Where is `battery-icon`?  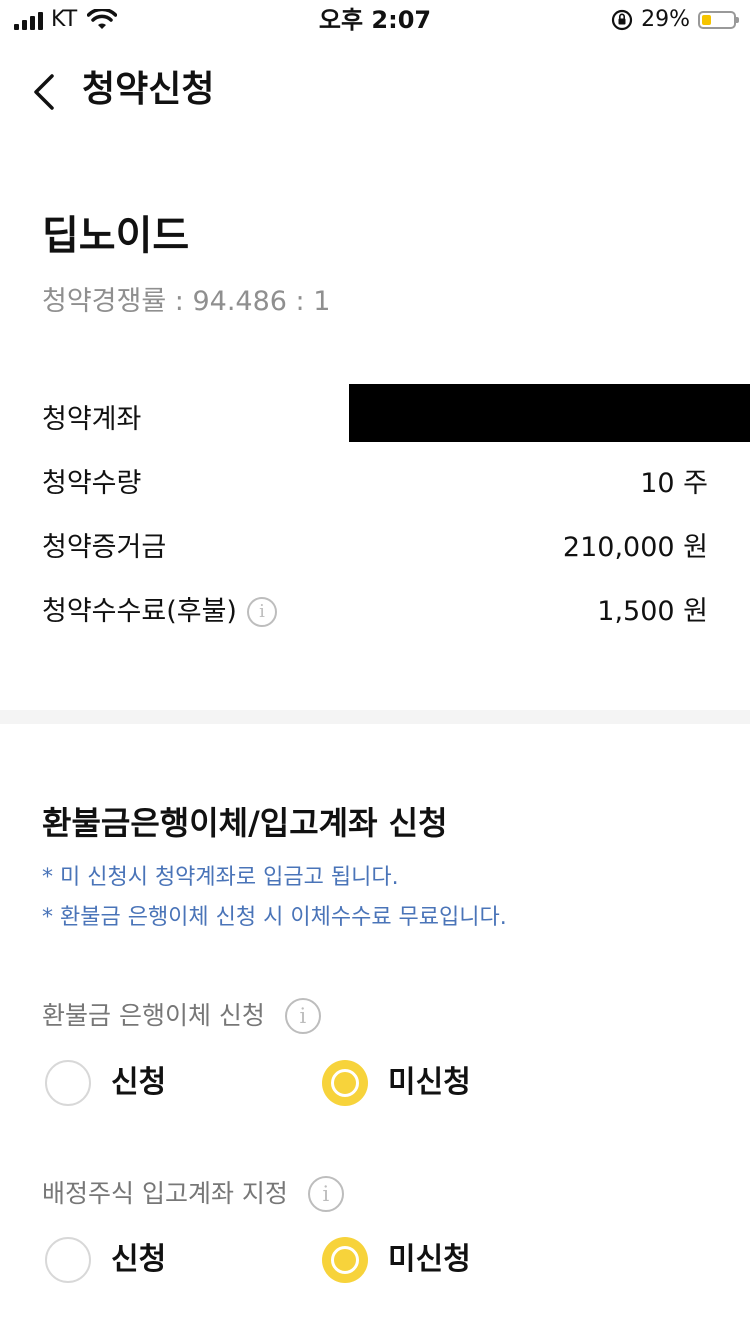
battery-icon is located at coordinates (718, 20).